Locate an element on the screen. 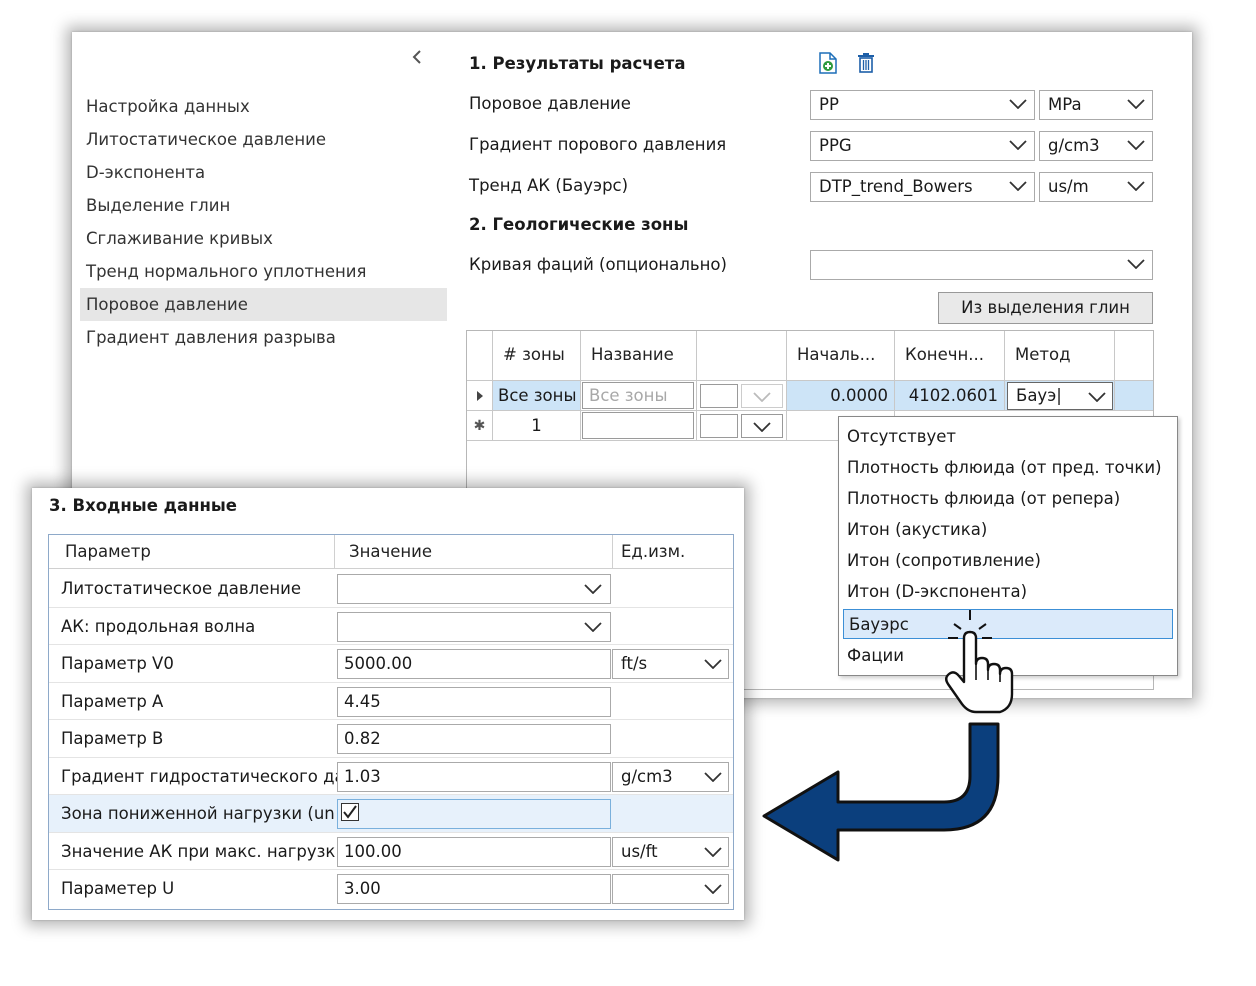 This screenshot has height=986, width=1256. row-header-corner is located at coordinates (480, 356).